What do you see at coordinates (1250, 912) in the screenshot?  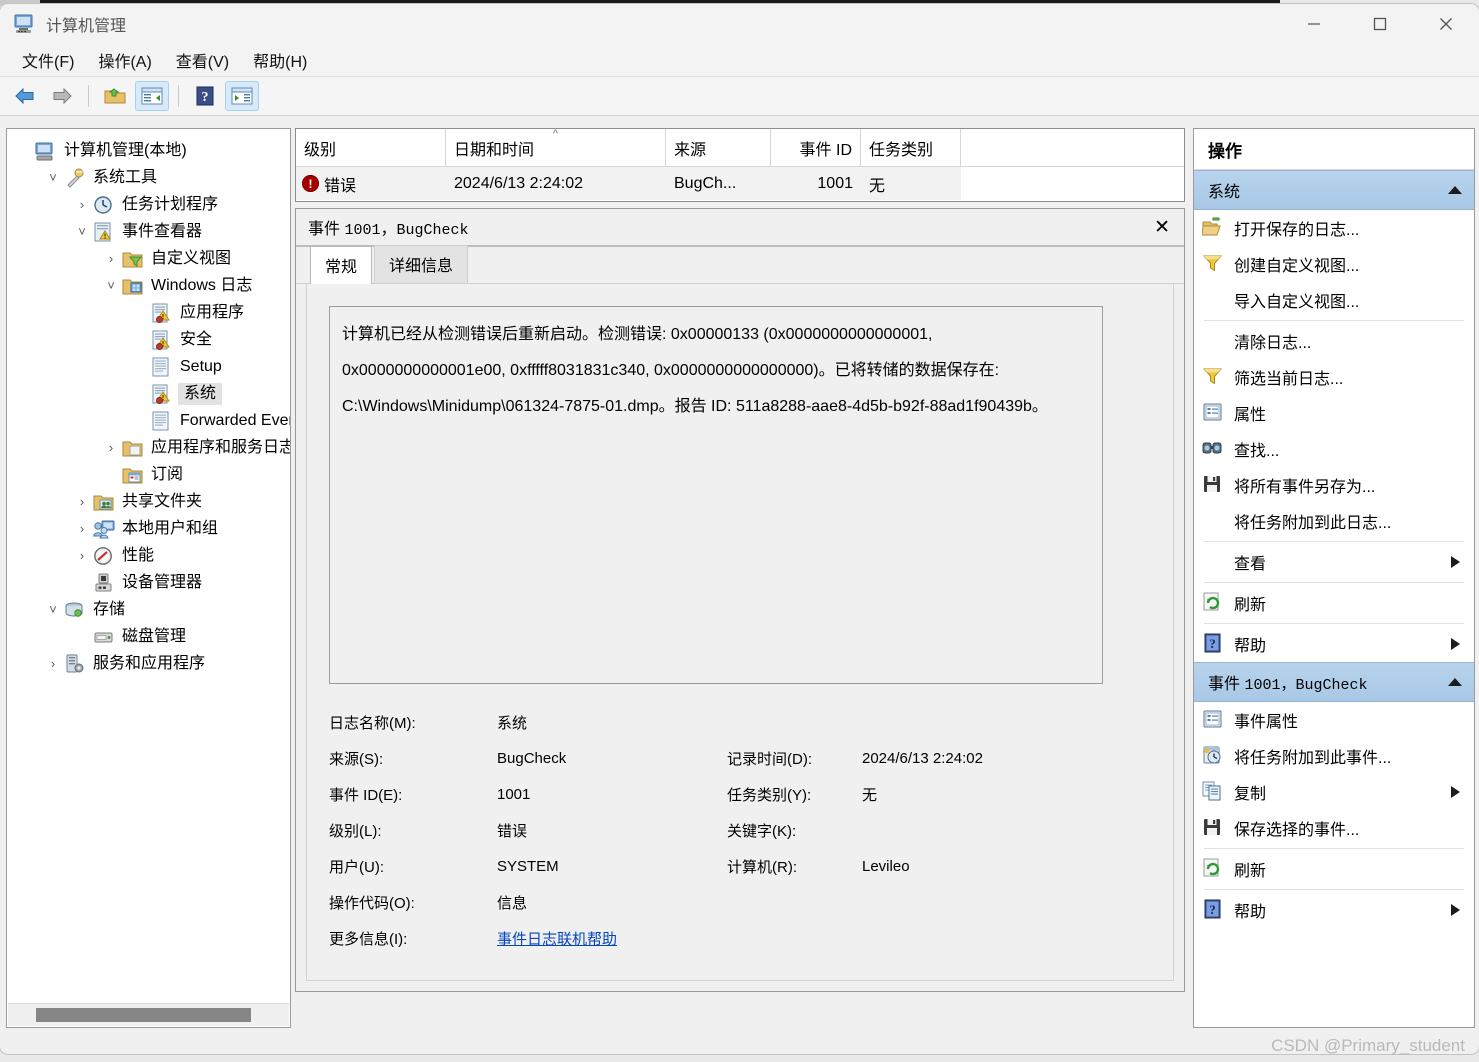 I see `action-item-label: 帮助` at bounding box center [1250, 912].